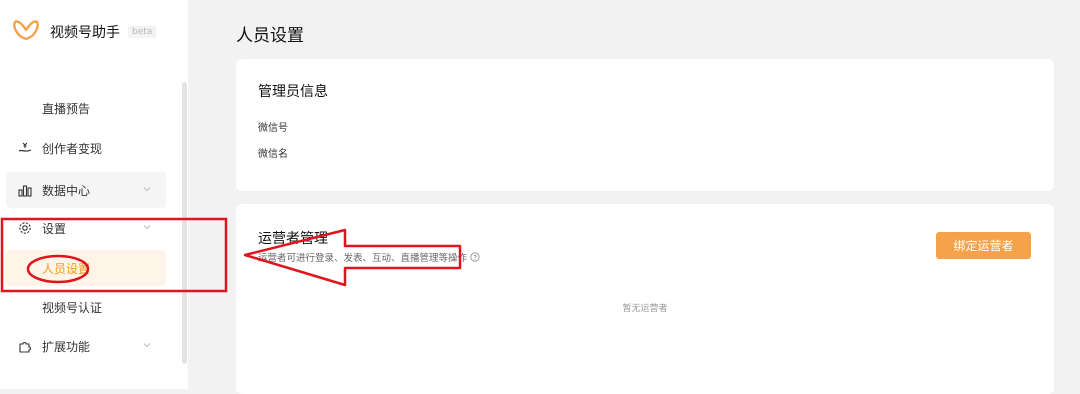 The height and width of the screenshot is (394, 1080). Describe the element at coordinates (86, 228) in the screenshot. I see `sidebar-item-settings: 设置` at that location.